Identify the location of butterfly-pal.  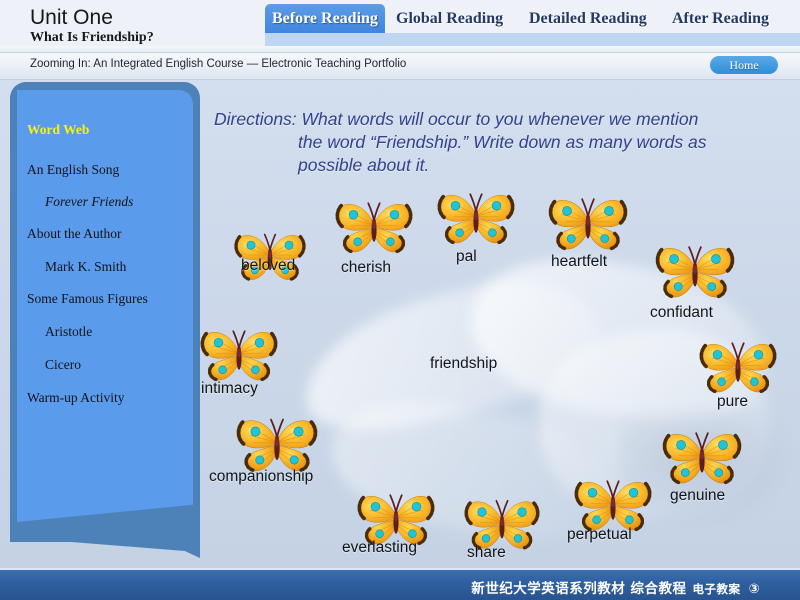
(476, 220).